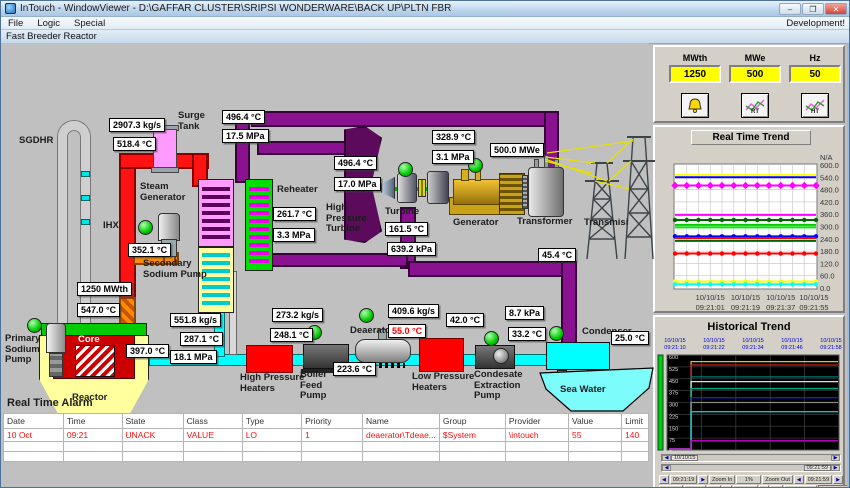  What do you see at coordinates (751, 458) in the screenshot?
I see `historical-trend-scrollbar-date: ◀ 10/10/15 ▶` at bounding box center [751, 458].